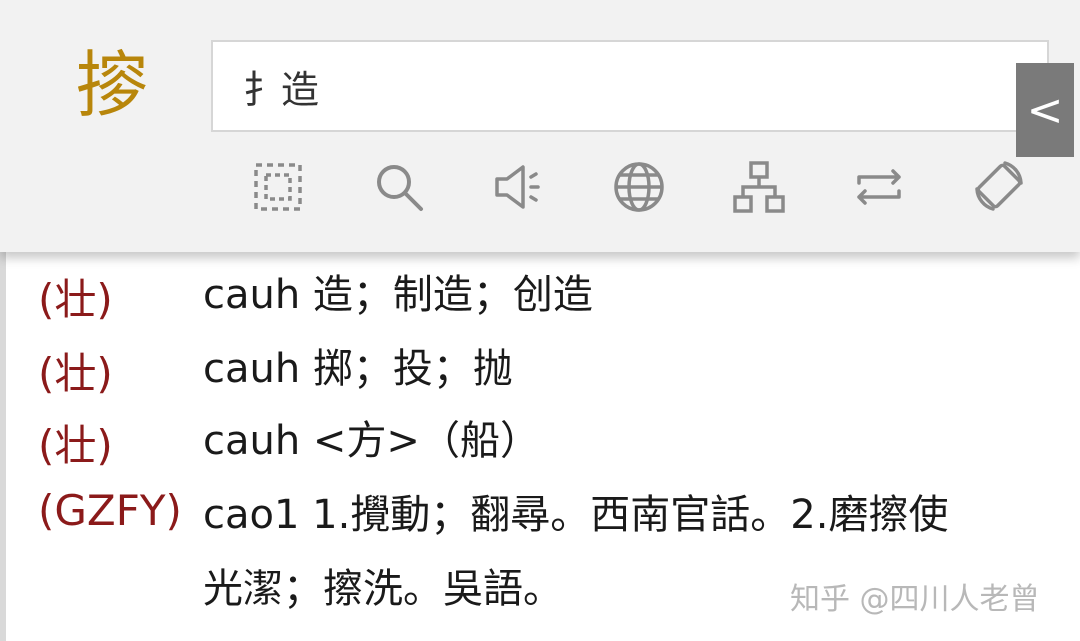 The image size is (1080, 641). I want to click on speak-button, so click(519, 187).